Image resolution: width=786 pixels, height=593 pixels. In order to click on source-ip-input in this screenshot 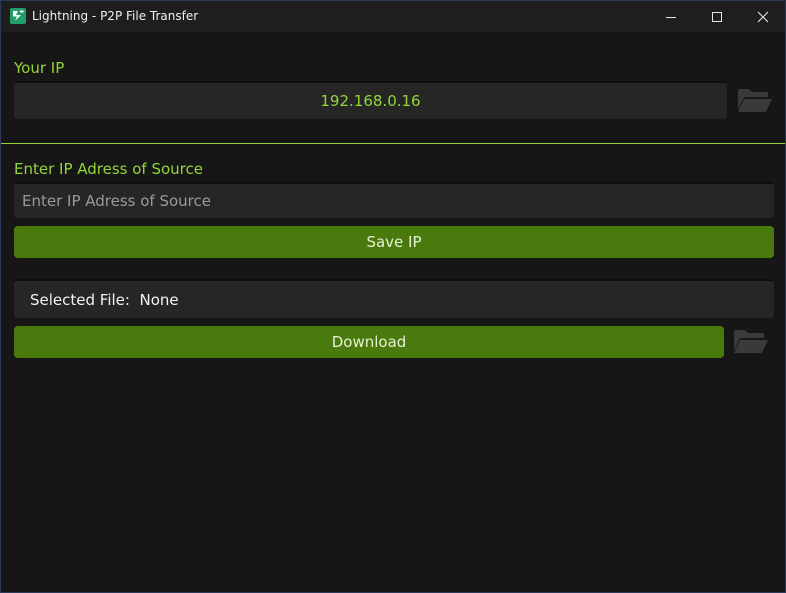, I will do `click(394, 200)`.